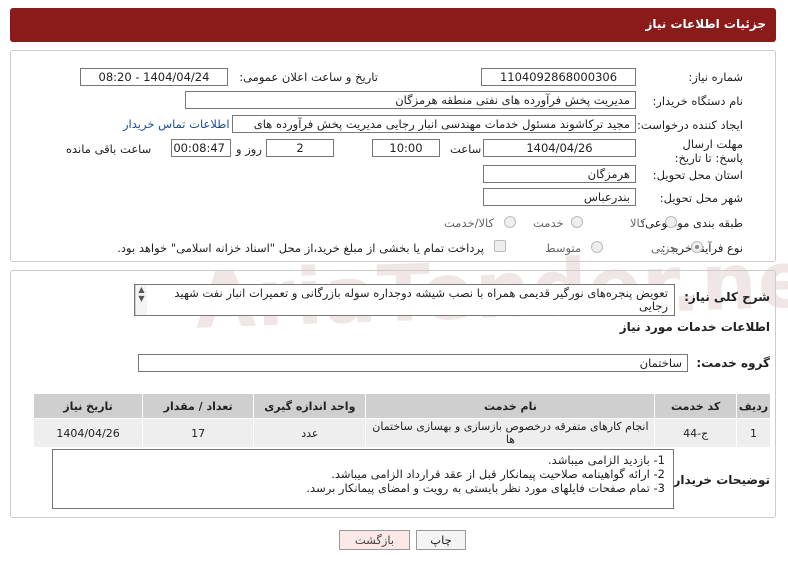  What do you see at coordinates (705, 24) in the screenshot?
I see `page-title: جزئیات اطلاعات نیاز` at bounding box center [705, 24].